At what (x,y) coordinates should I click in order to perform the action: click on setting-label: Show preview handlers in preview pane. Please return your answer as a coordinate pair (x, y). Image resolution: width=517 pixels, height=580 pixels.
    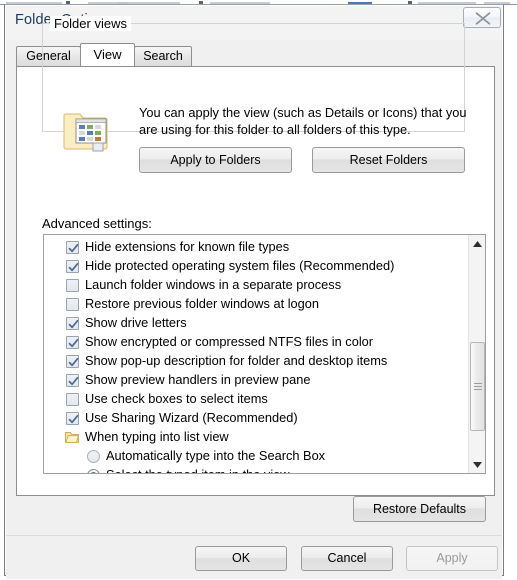
    Looking at the image, I should click on (198, 379).